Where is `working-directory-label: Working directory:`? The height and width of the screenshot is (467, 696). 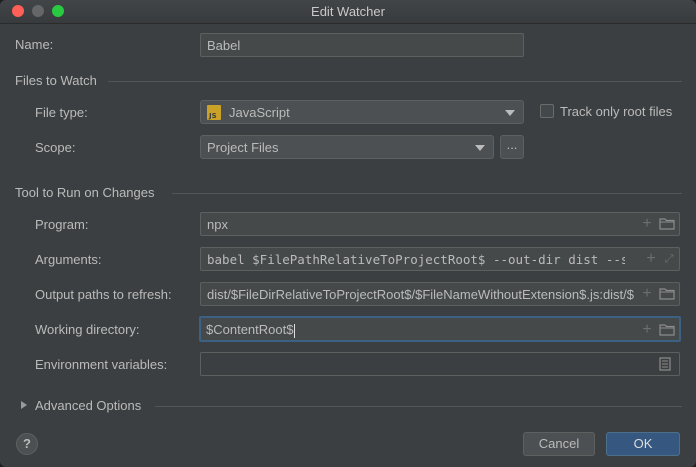
working-directory-label: Working directory: is located at coordinates (87, 329).